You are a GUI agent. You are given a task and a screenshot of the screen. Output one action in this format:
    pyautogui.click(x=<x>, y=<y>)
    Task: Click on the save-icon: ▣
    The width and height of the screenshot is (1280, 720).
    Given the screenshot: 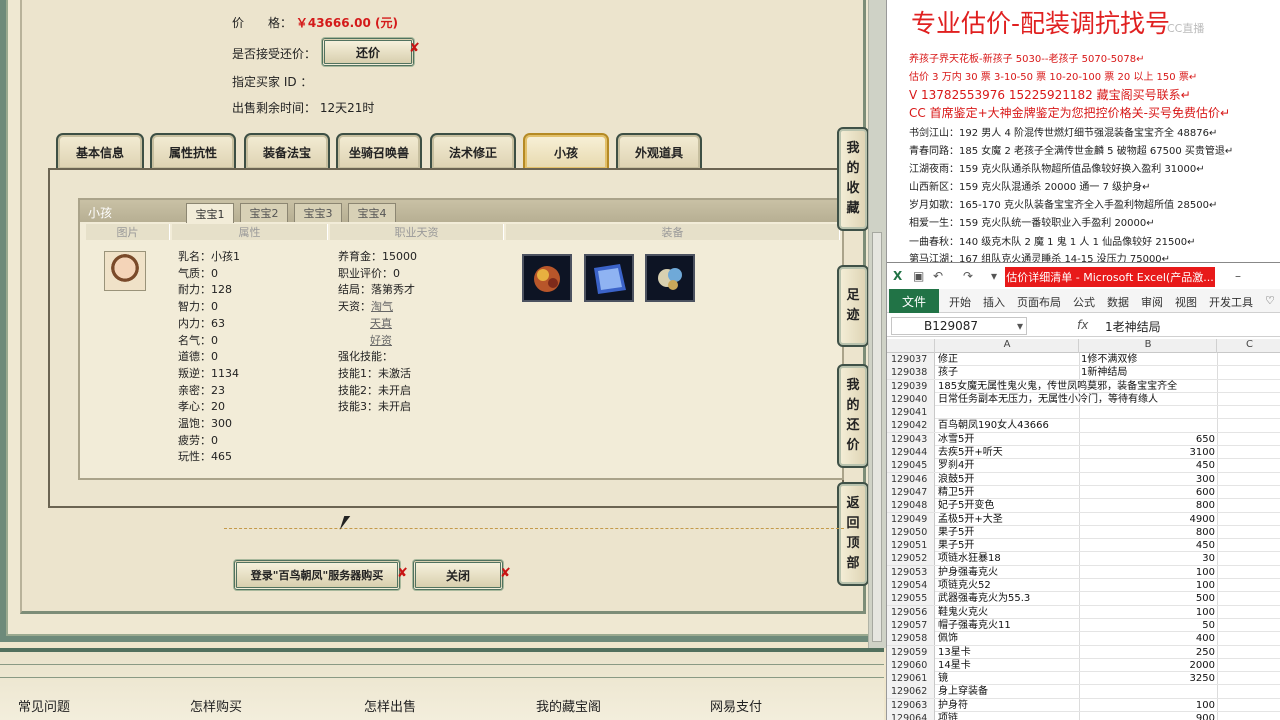 What is the action you would take?
    pyautogui.click(x=918, y=276)
    